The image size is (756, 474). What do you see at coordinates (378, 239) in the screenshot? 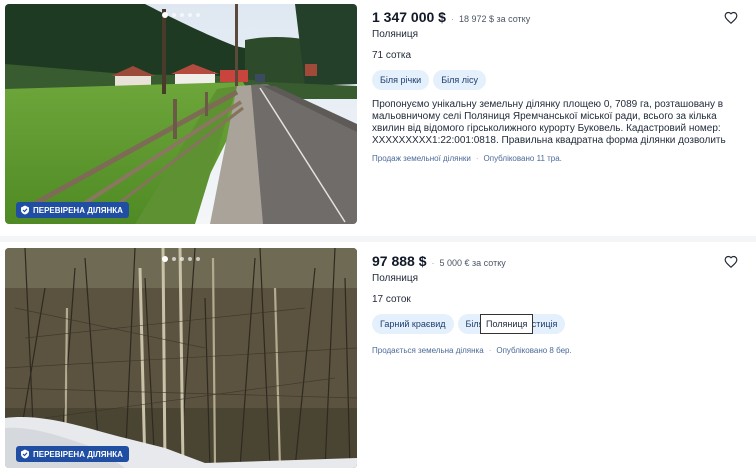
I see `listing-divider` at bounding box center [378, 239].